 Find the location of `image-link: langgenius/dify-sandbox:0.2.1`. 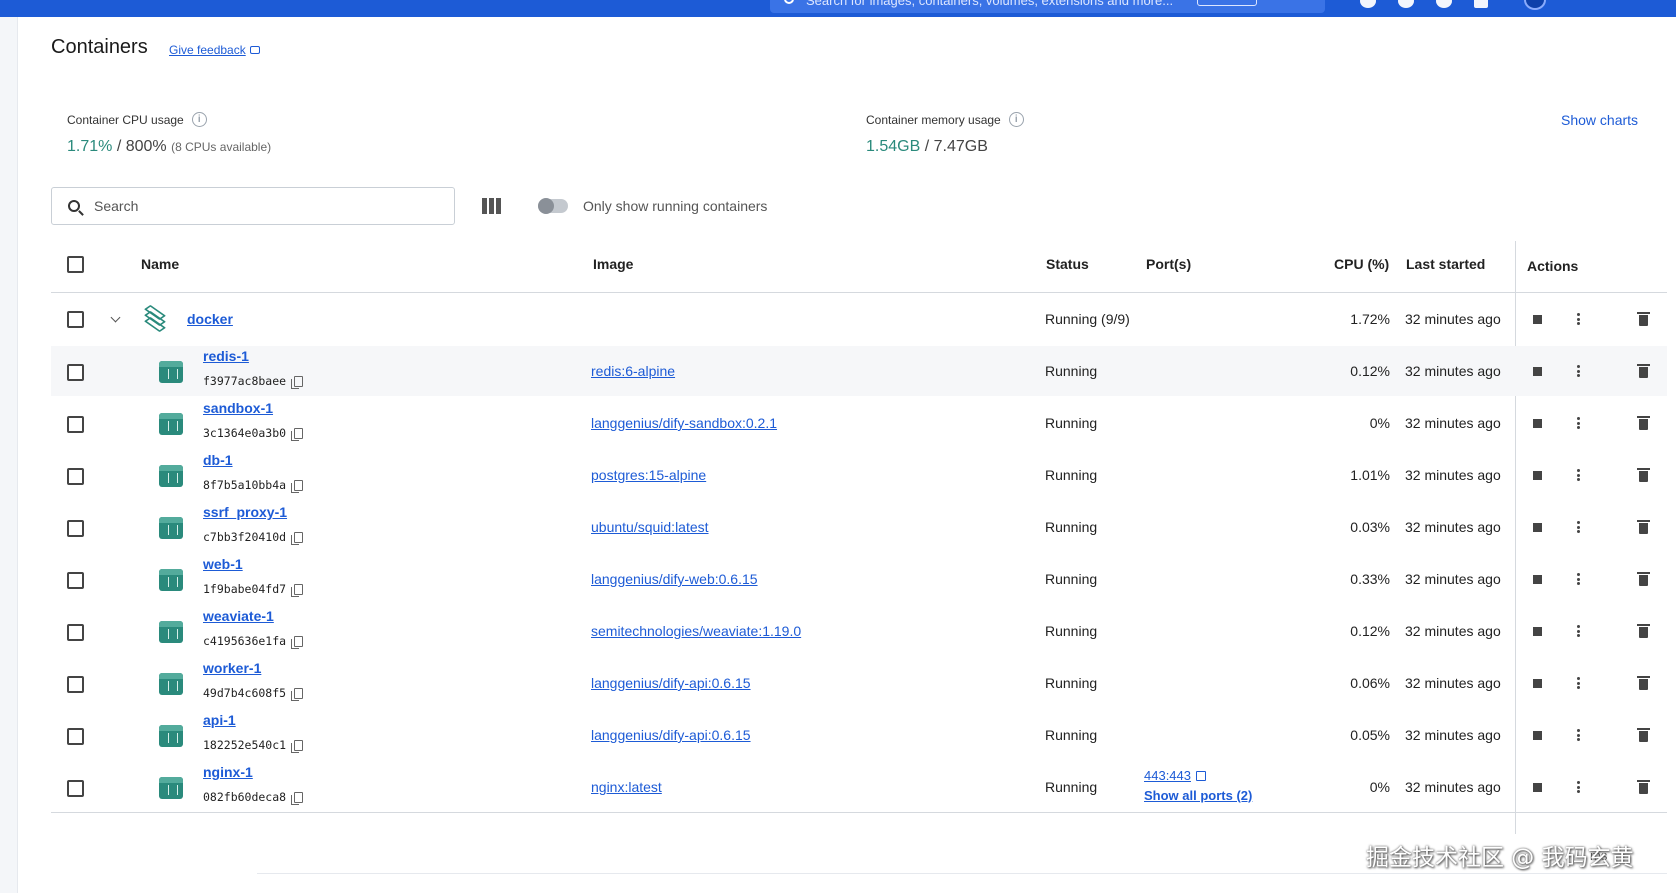

image-link: langgenius/dify-sandbox:0.2.1 is located at coordinates (684, 423).